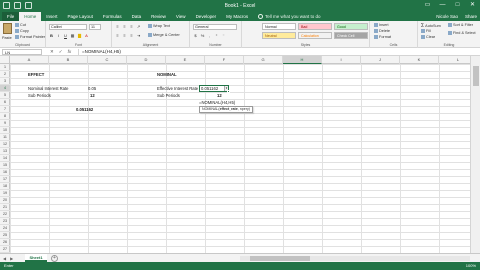 This screenshot has height=270, width=480. Describe the element at coordinates (419, 60) in the screenshot. I see `column-header-k: K` at that location.